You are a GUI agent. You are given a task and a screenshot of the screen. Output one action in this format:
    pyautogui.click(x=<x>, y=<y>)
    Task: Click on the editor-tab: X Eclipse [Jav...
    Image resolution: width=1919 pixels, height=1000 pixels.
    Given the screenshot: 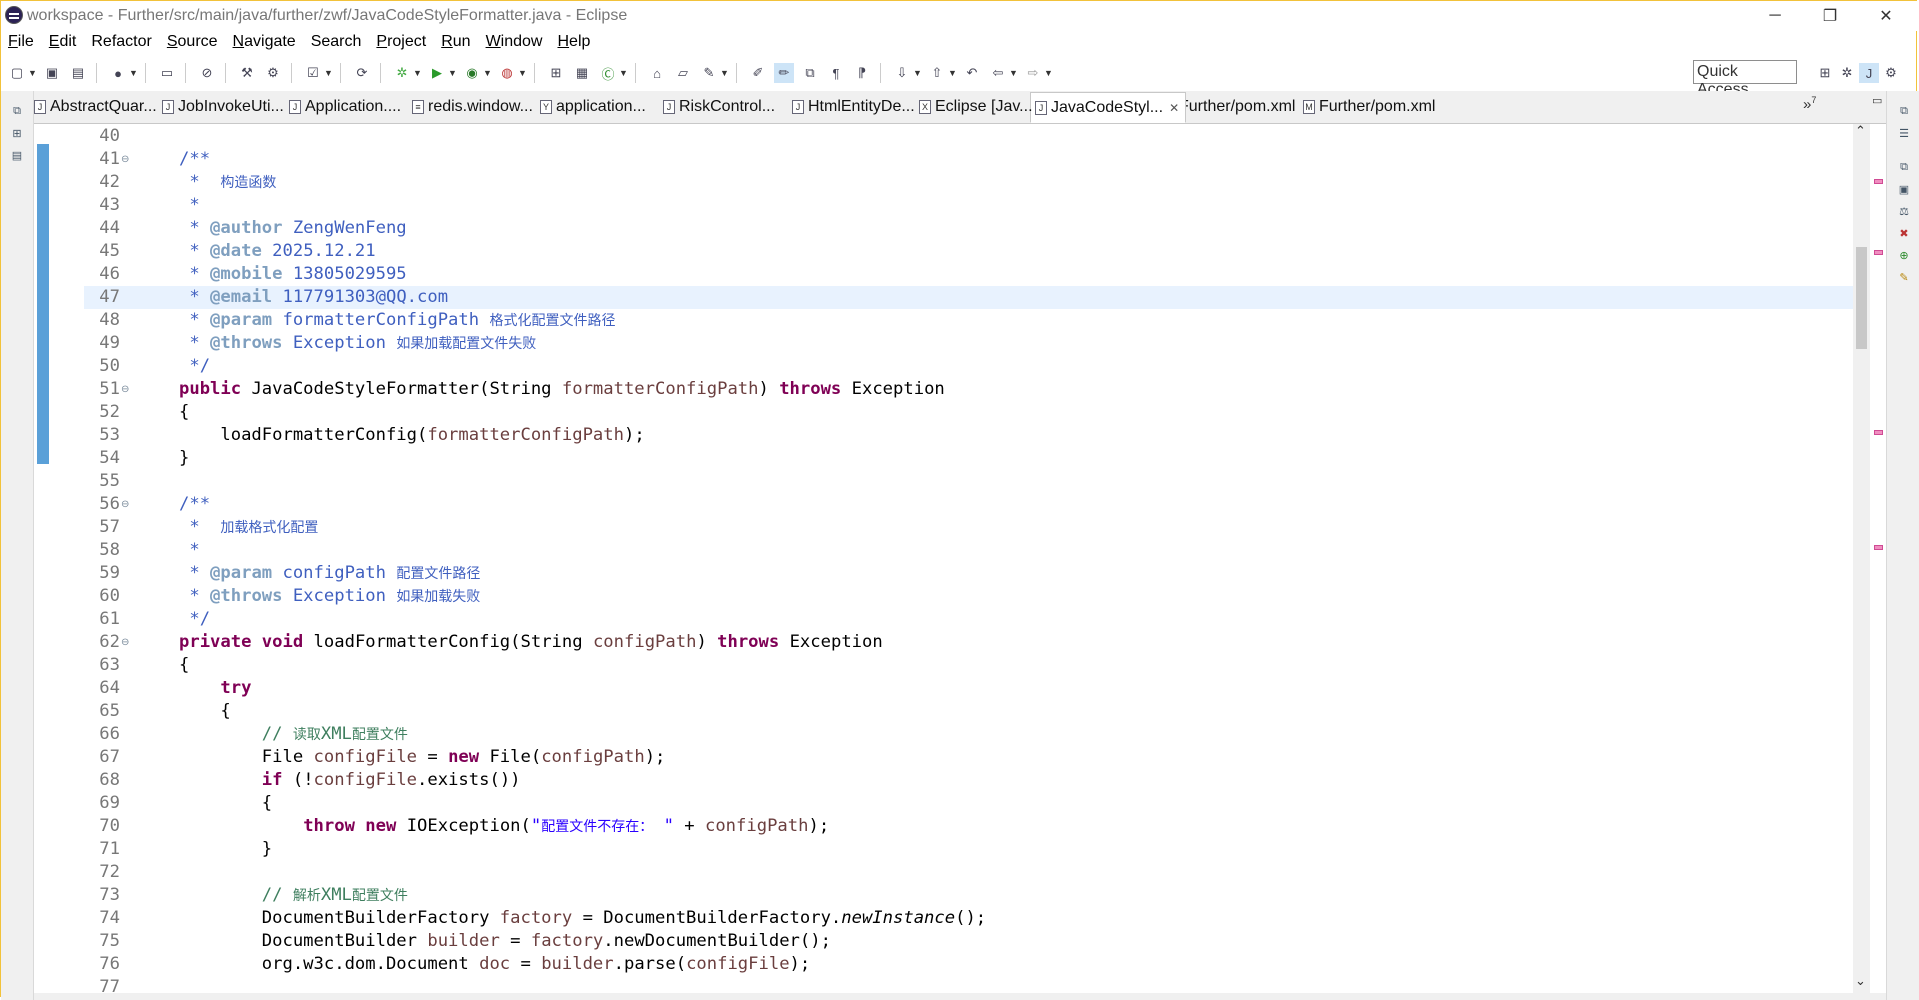 What is the action you would take?
    pyautogui.click(x=976, y=107)
    